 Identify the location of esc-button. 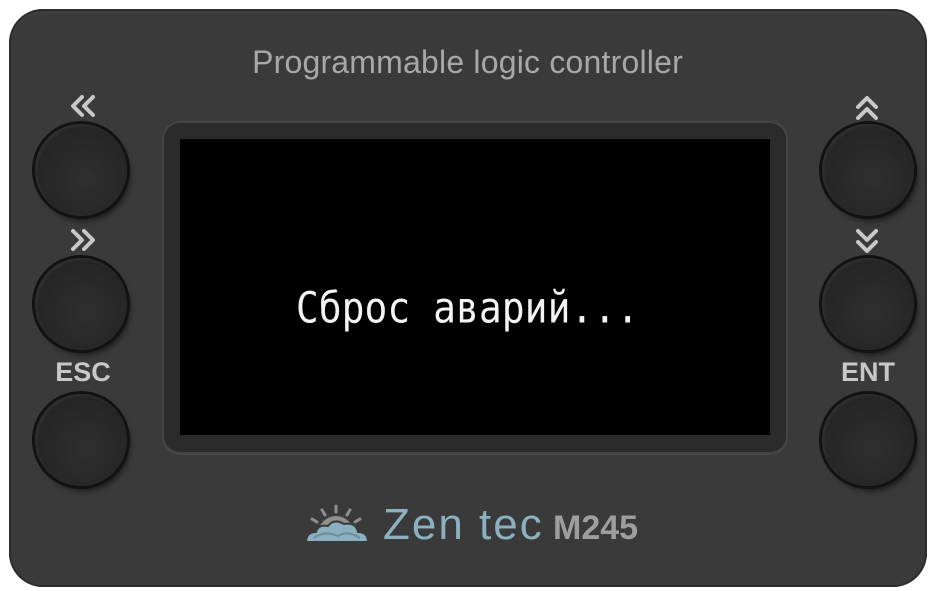
(81, 440).